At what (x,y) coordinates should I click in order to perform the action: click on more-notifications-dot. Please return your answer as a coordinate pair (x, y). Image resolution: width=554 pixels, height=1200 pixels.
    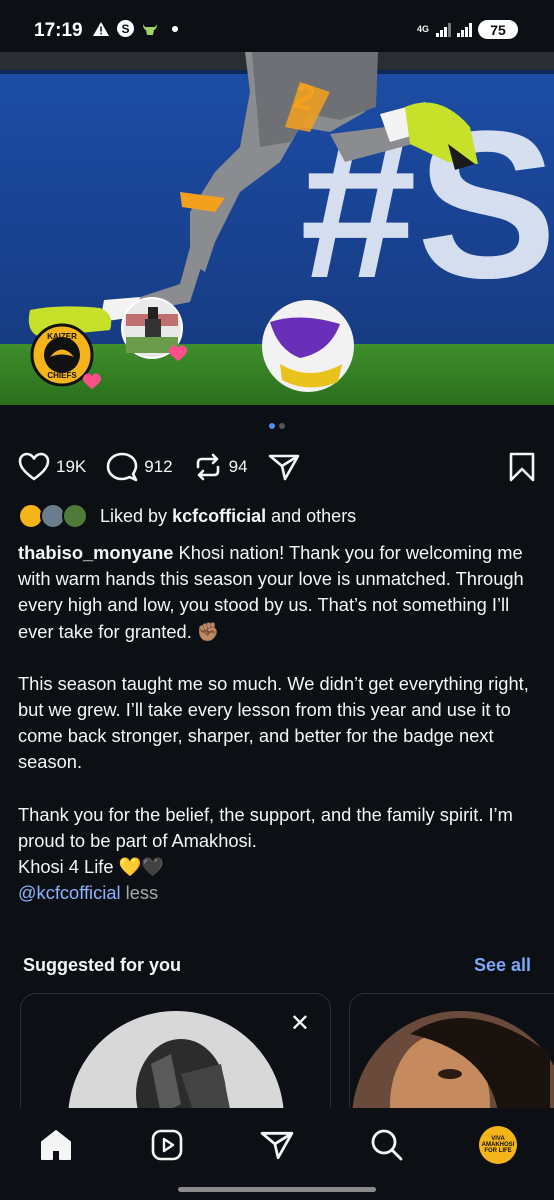
    Looking at the image, I should click on (175, 28).